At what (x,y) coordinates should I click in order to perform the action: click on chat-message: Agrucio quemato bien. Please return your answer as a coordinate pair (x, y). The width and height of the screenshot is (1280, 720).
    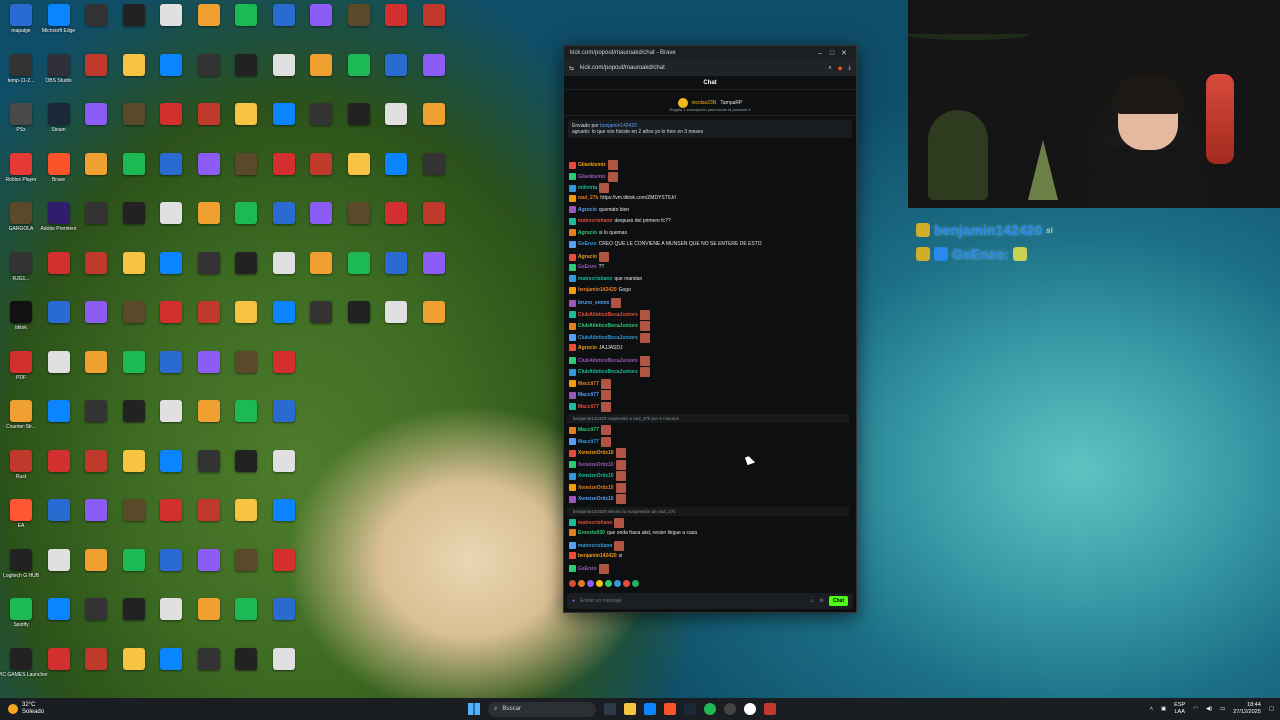
    Looking at the image, I should click on (599, 209).